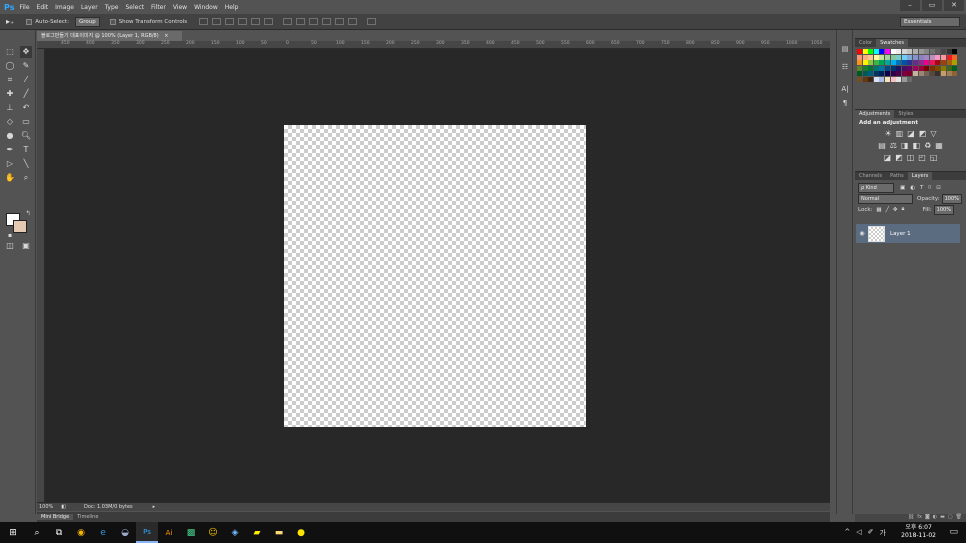 Image resolution: width=966 pixels, height=543 pixels. Describe the element at coordinates (154, 507) in the screenshot. I see `status-menu-arrow-icon: ▸` at that location.